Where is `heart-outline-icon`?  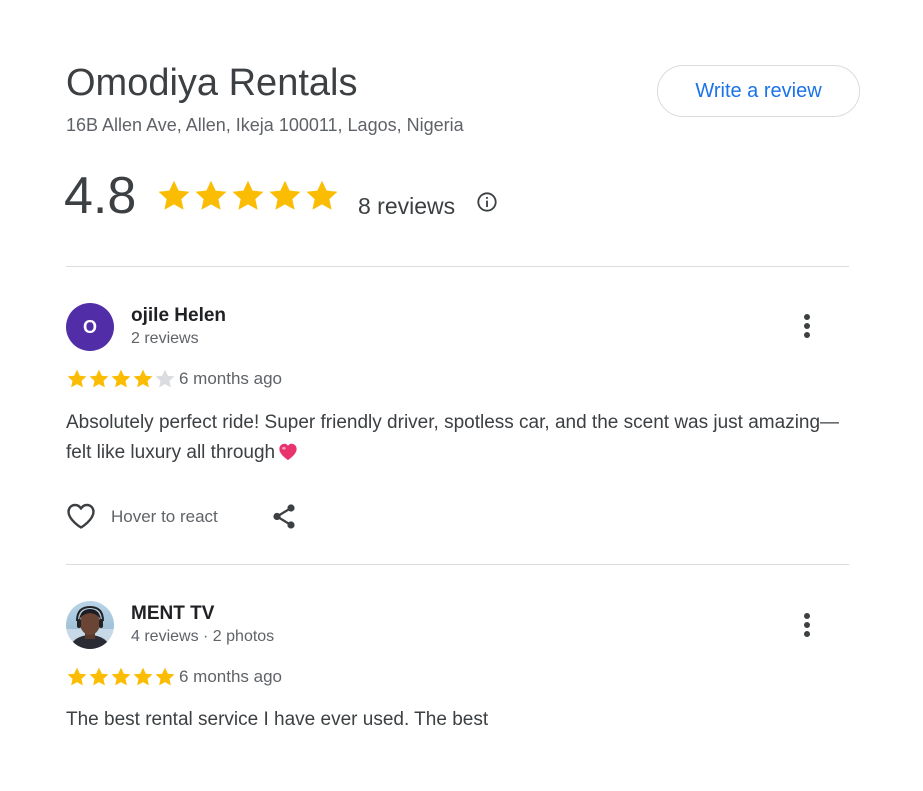
heart-outline-icon is located at coordinates (81, 516).